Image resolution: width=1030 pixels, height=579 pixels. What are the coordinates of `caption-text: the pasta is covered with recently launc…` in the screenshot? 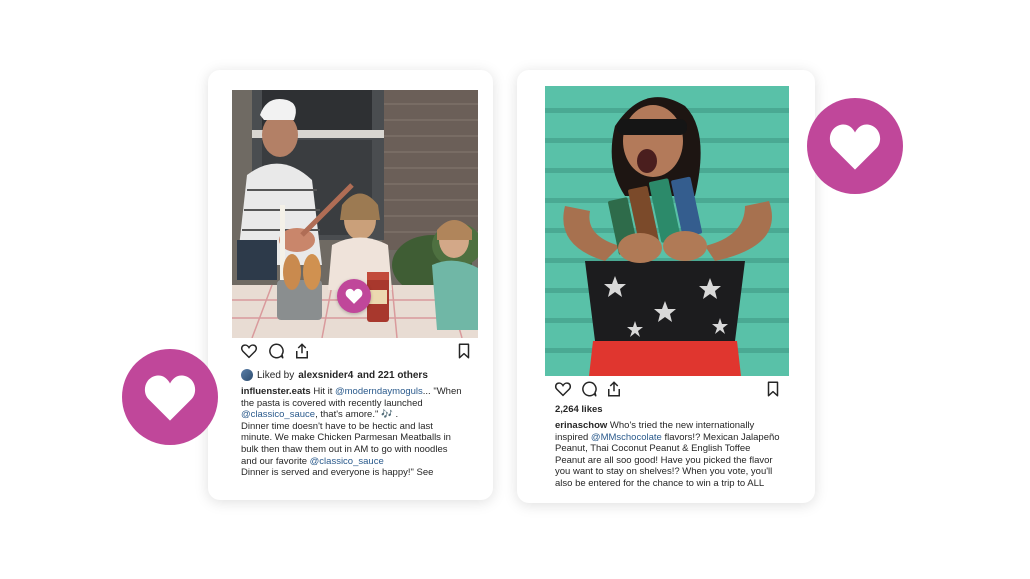 It's located at (332, 403).